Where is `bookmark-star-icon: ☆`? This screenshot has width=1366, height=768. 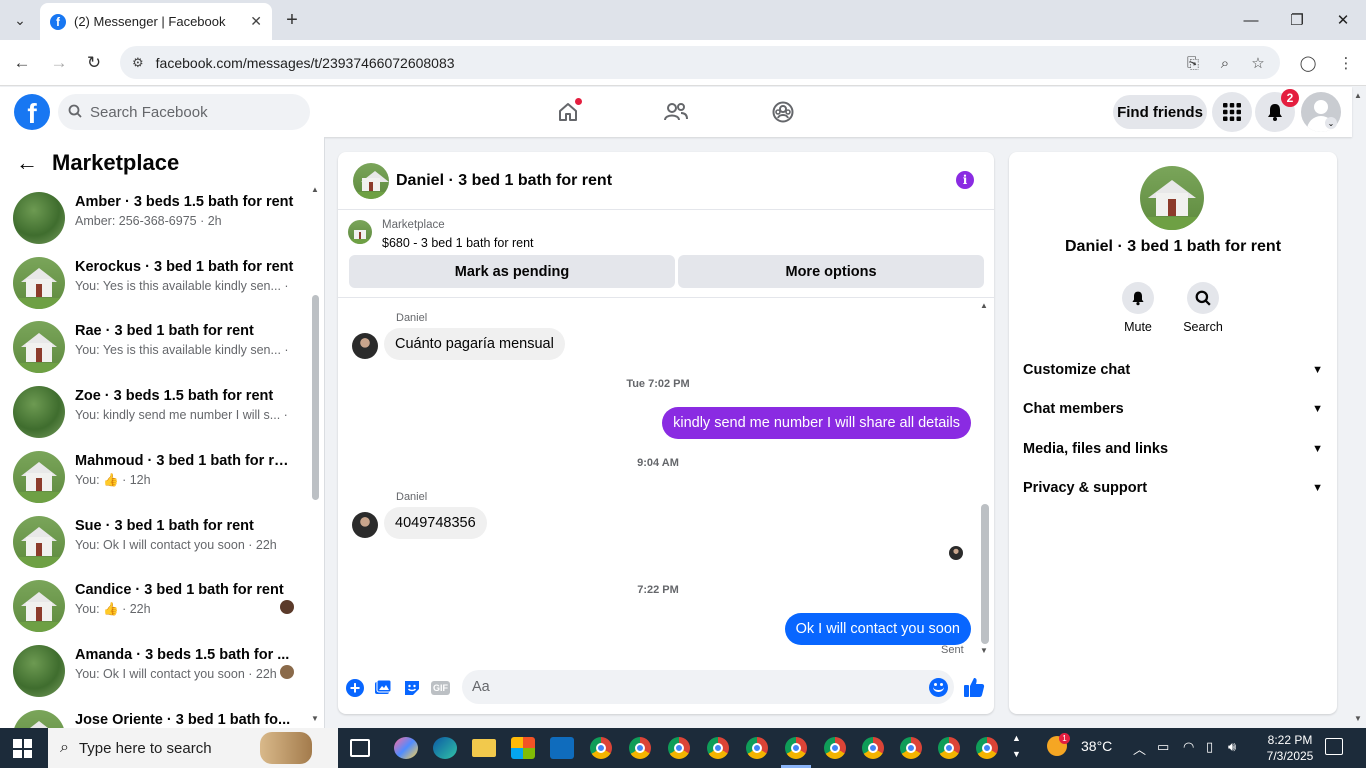
bookmark-star-icon: ☆ is located at coordinates (1258, 63).